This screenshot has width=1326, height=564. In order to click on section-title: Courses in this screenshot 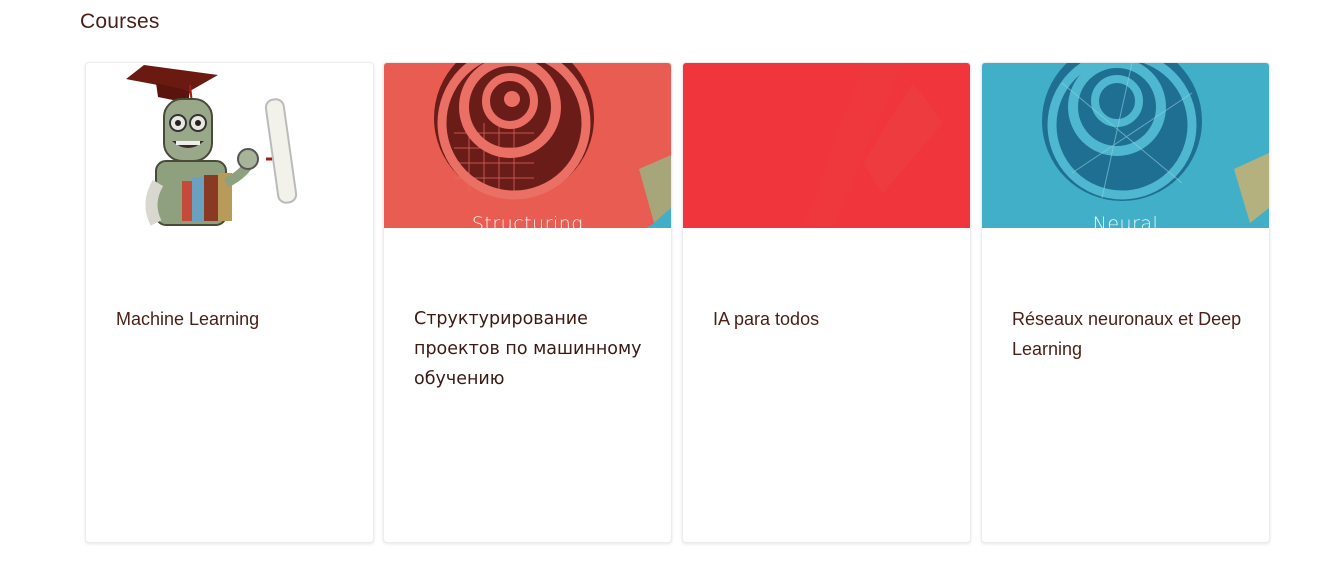, I will do `click(120, 21)`.